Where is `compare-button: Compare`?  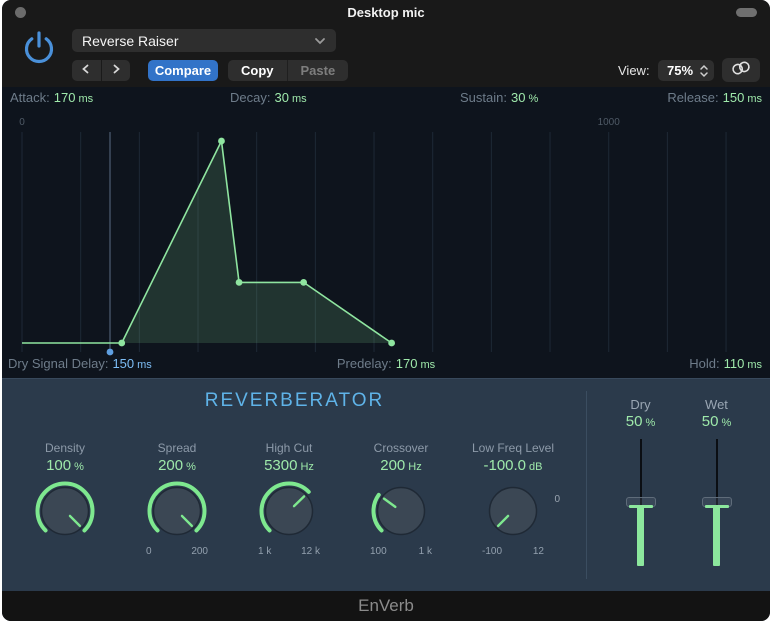 compare-button: Compare is located at coordinates (183, 70).